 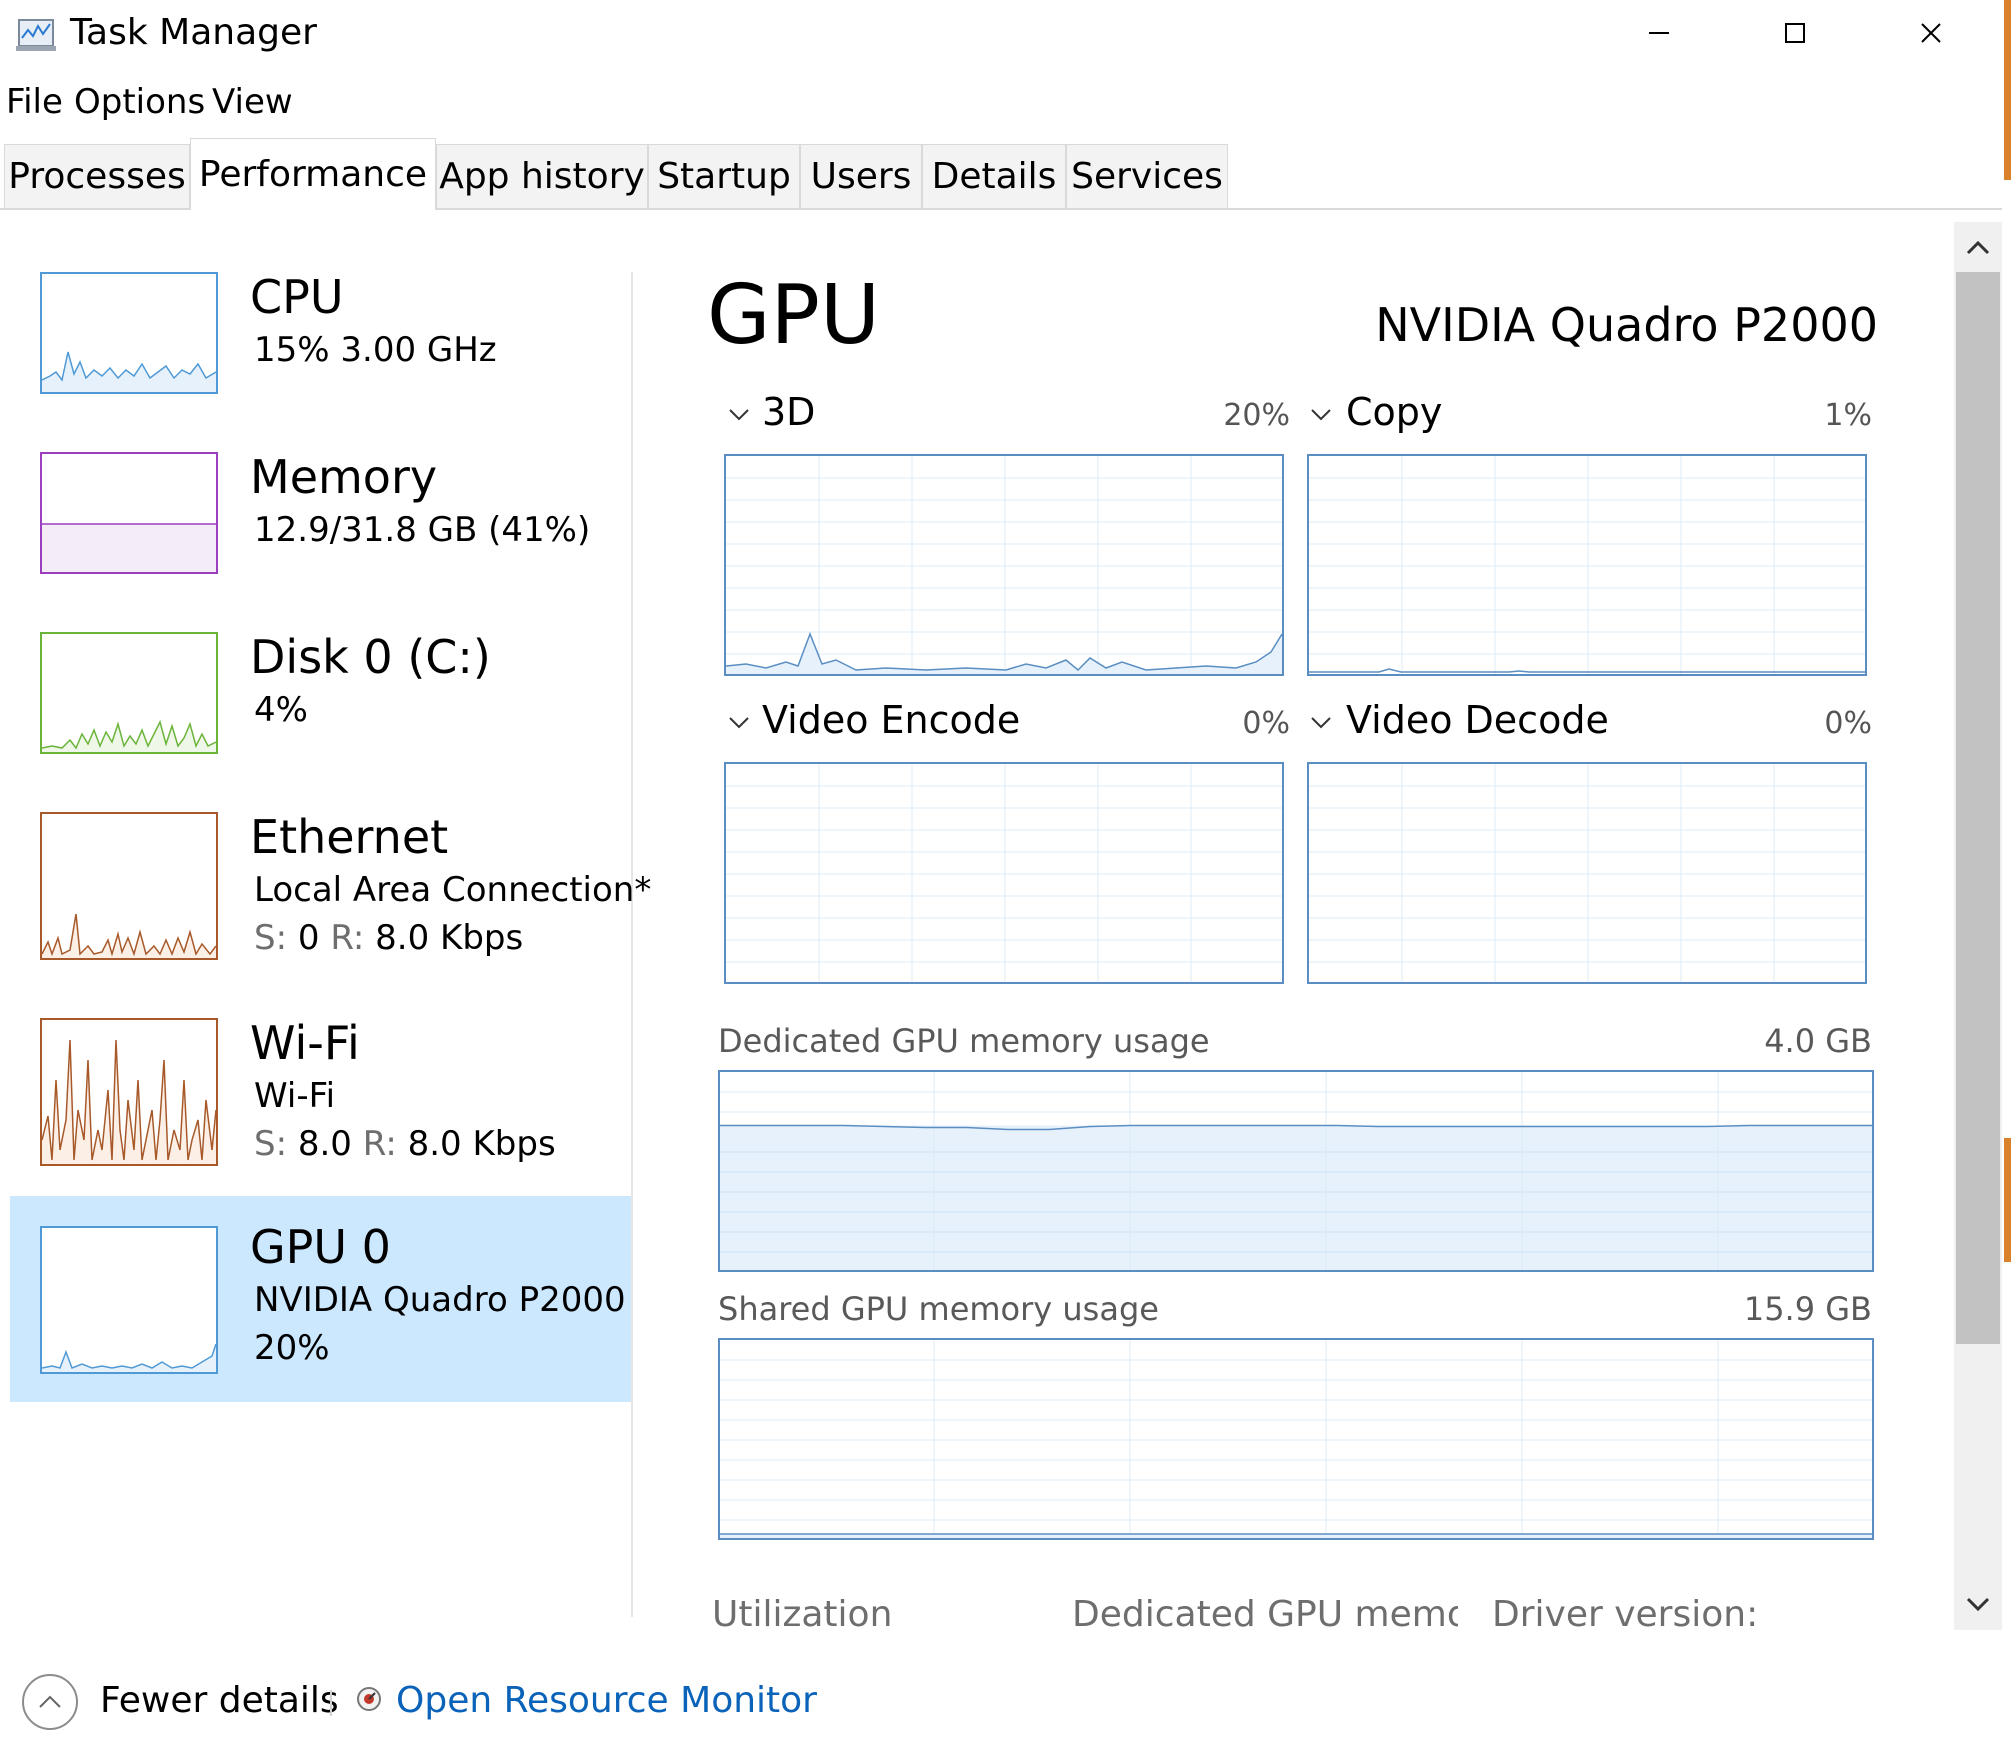 I want to click on tab-details: Details, so click(x=994, y=176).